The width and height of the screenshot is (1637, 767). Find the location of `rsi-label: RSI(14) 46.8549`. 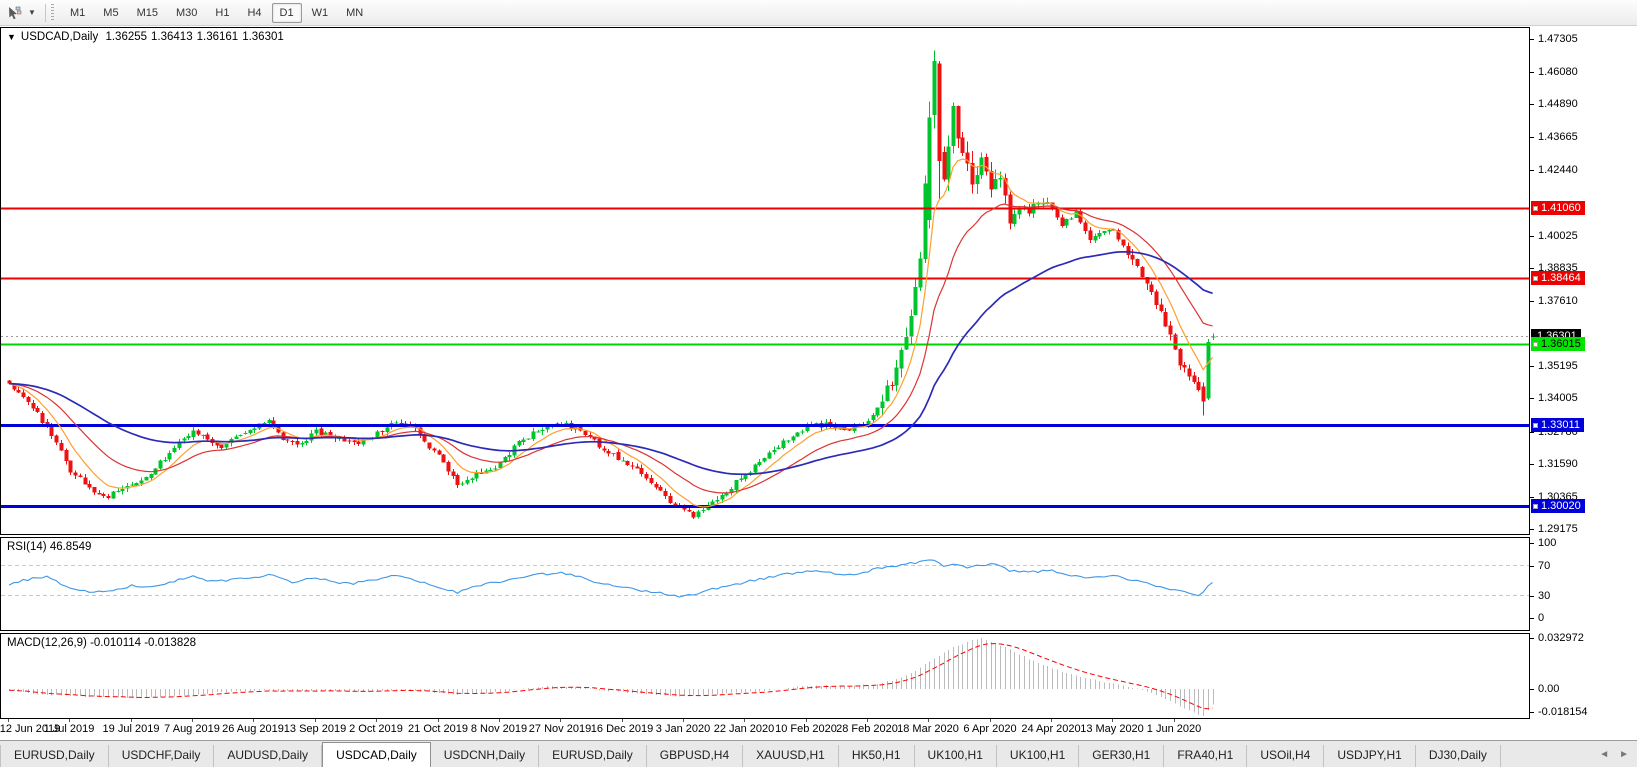

rsi-label: RSI(14) 46.8549 is located at coordinates (49, 547).